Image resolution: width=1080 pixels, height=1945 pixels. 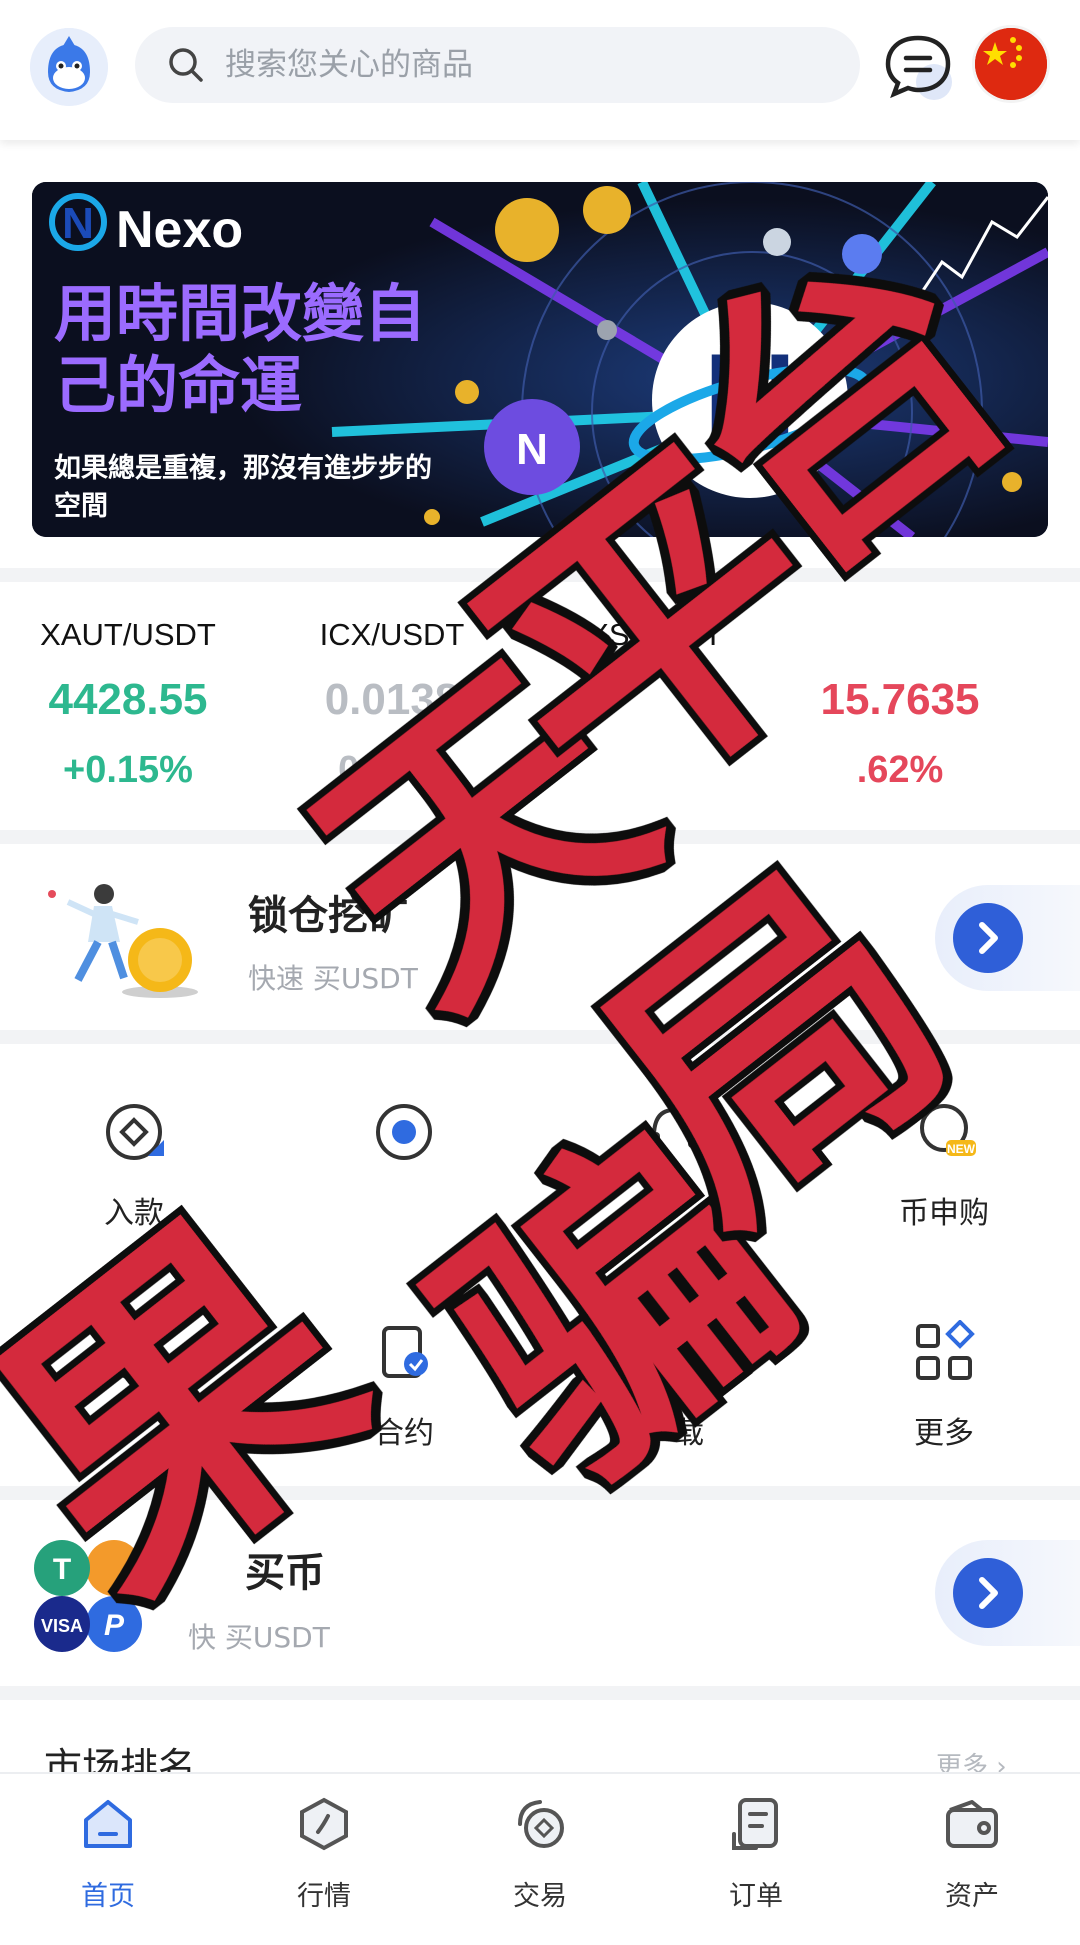 I want to click on quick-buy-card: T VISA P 买币 快 买USDT, so click(x=540, y=1595).